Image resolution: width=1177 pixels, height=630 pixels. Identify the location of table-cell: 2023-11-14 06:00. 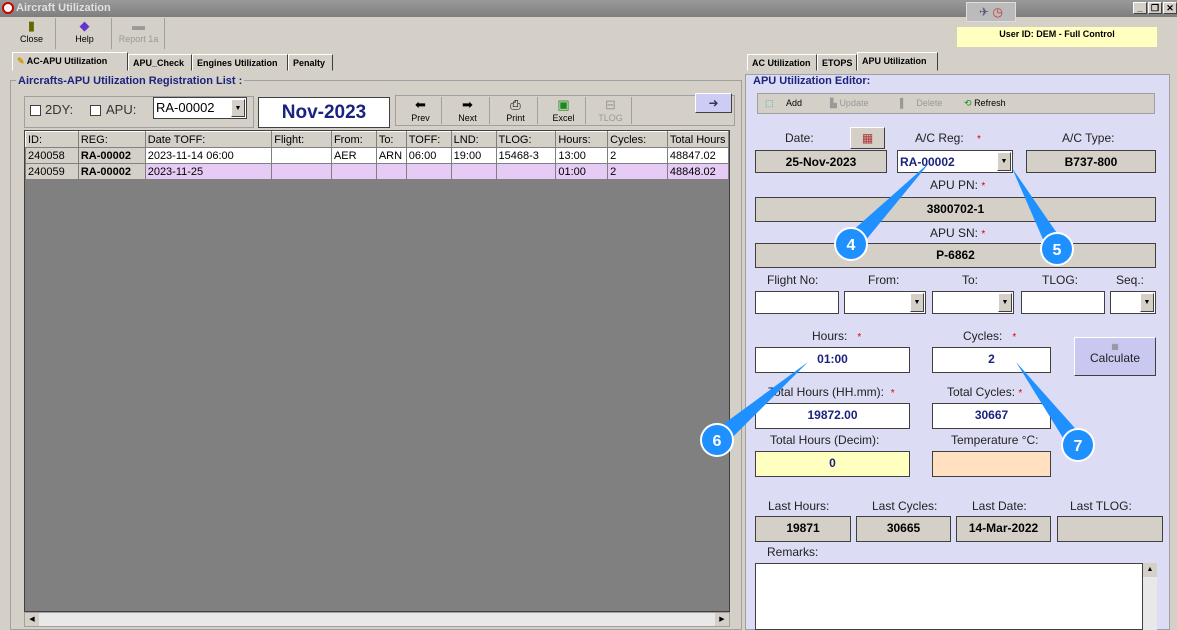
(208, 155).